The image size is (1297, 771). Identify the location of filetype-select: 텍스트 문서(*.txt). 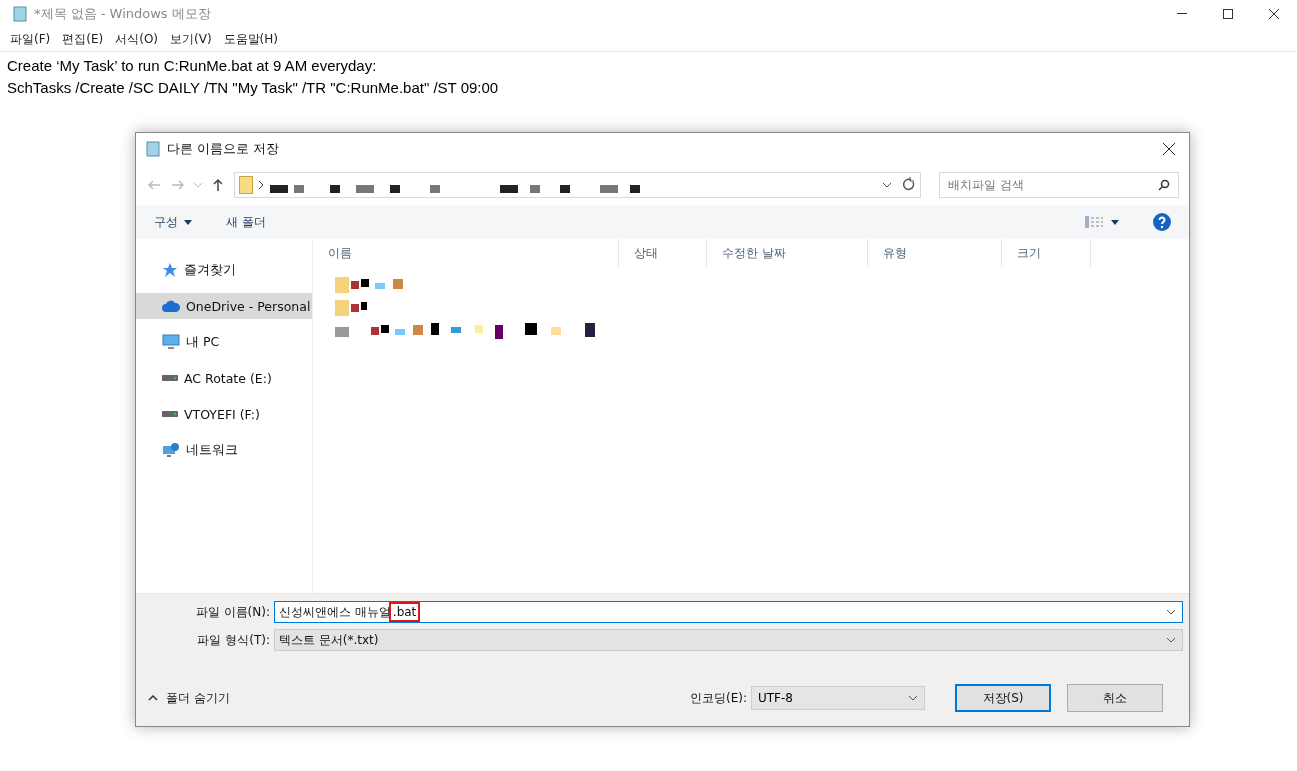
(728, 640).